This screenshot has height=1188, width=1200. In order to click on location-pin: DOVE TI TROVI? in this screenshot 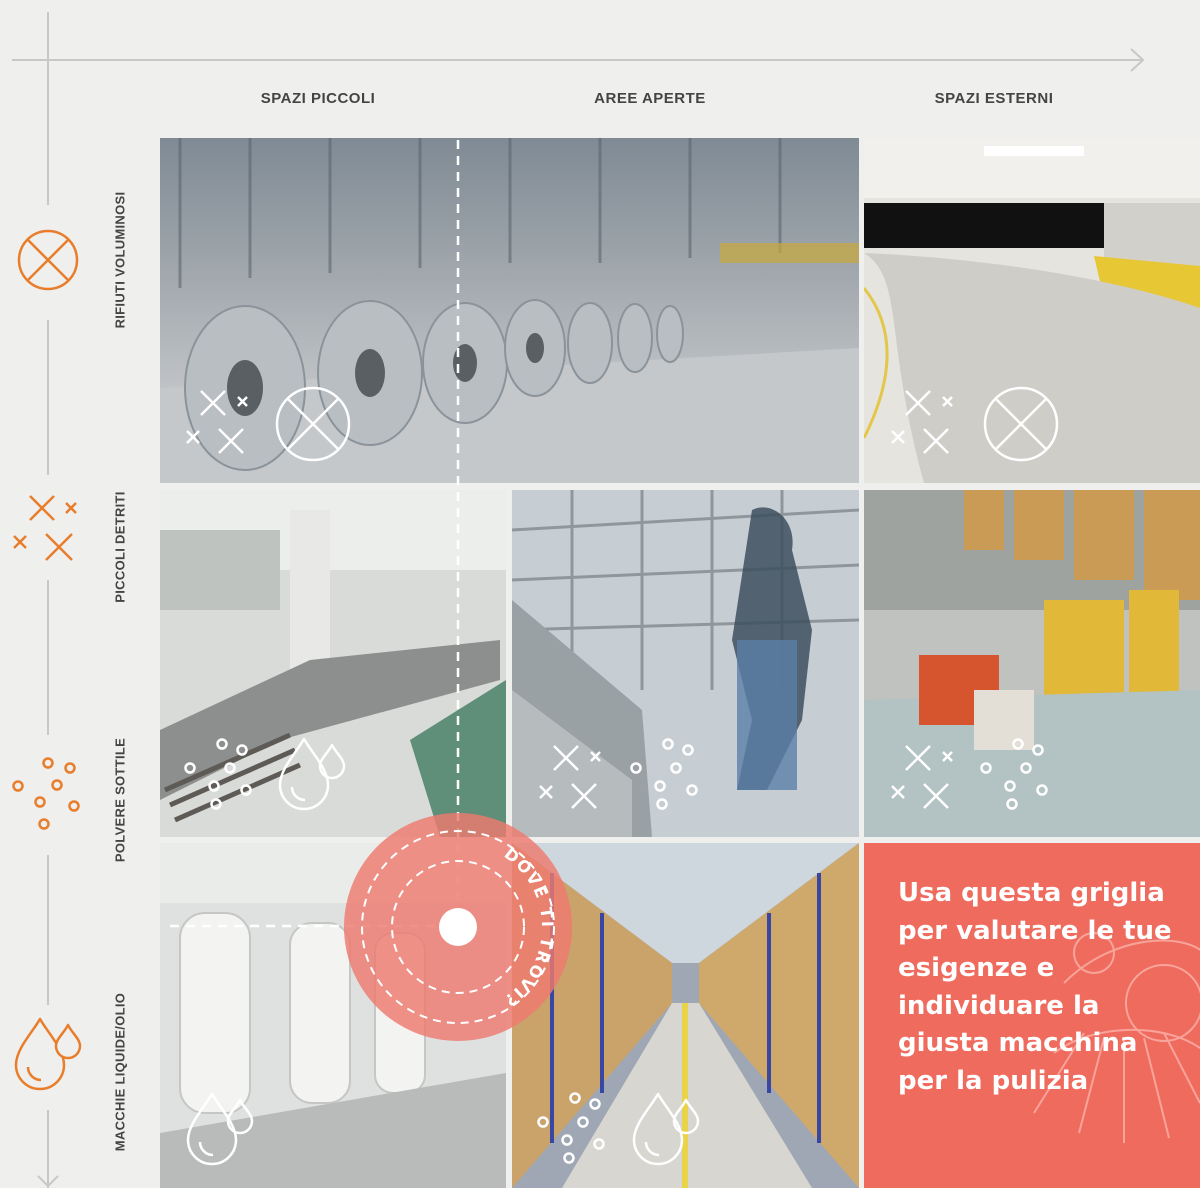, I will do `click(458, 927)`.